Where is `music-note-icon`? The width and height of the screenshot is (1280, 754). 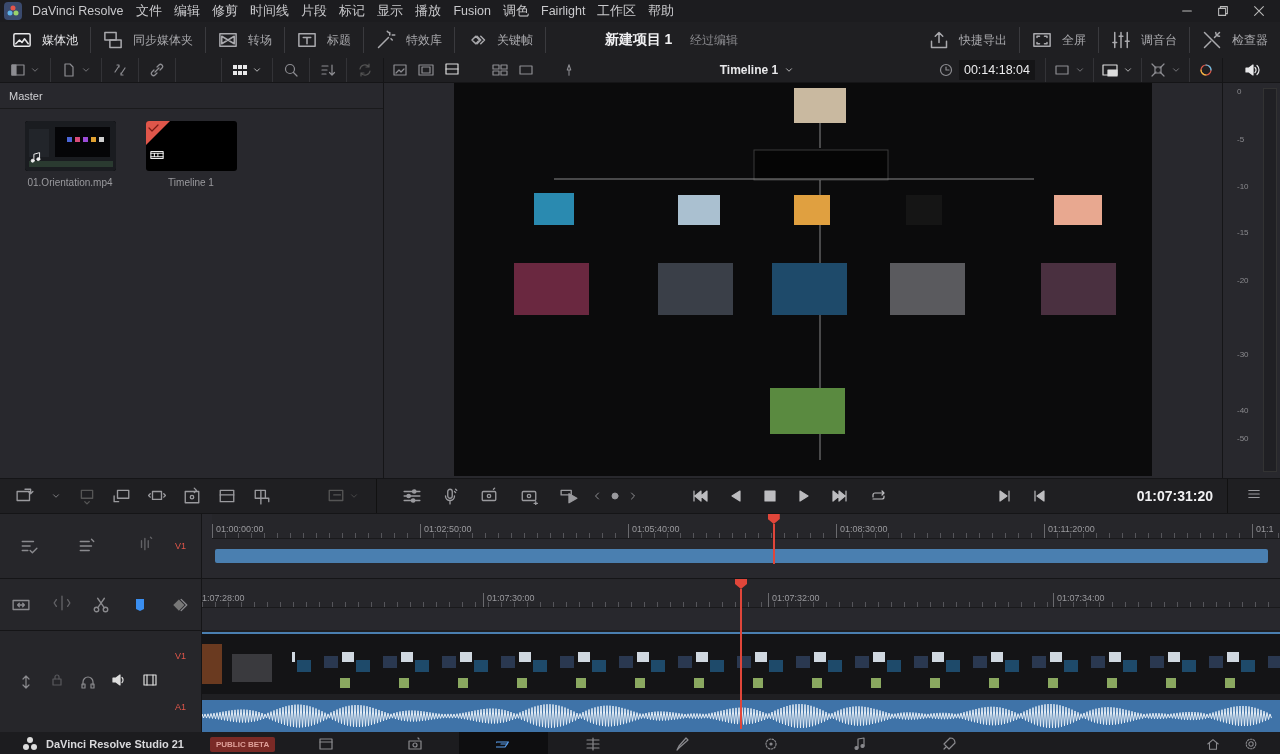
music-note-icon is located at coordinates (35, 157).